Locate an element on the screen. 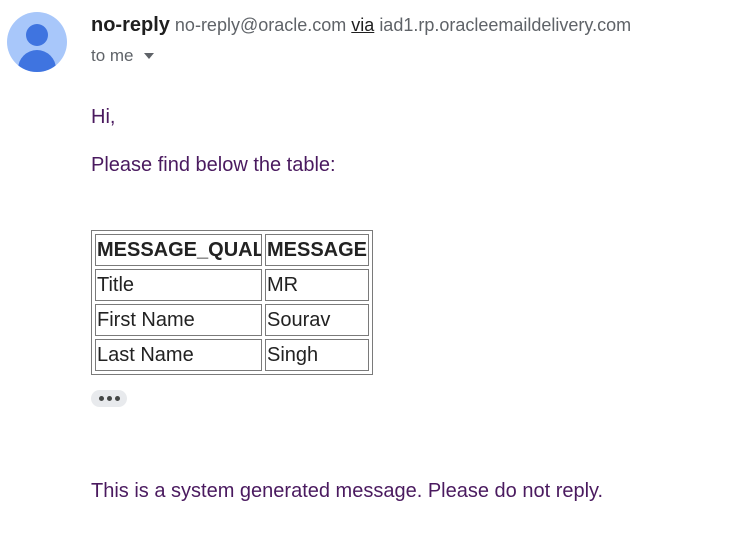  avatar-body-shape is located at coordinates (37, 61).